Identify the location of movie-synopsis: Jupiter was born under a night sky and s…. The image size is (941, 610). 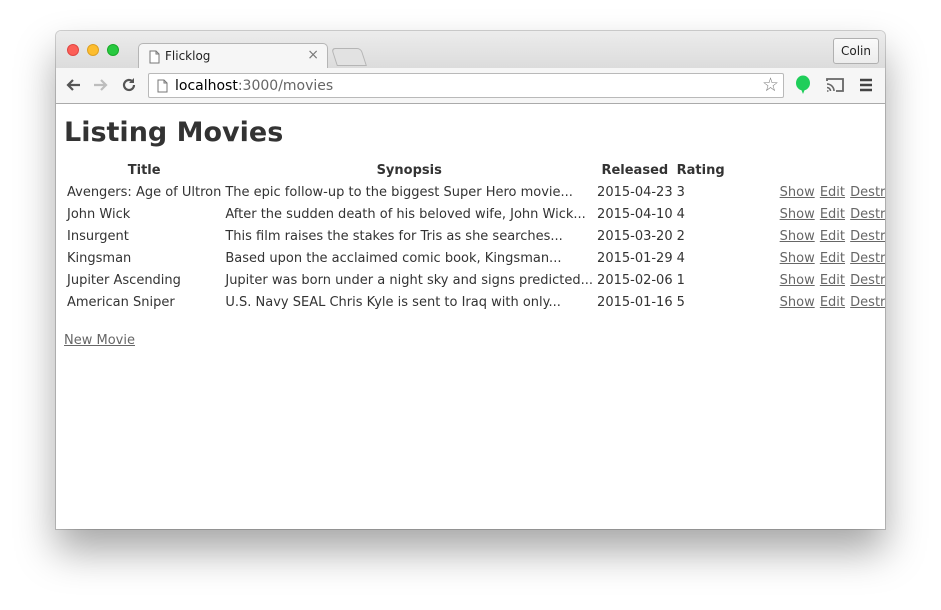
(409, 280).